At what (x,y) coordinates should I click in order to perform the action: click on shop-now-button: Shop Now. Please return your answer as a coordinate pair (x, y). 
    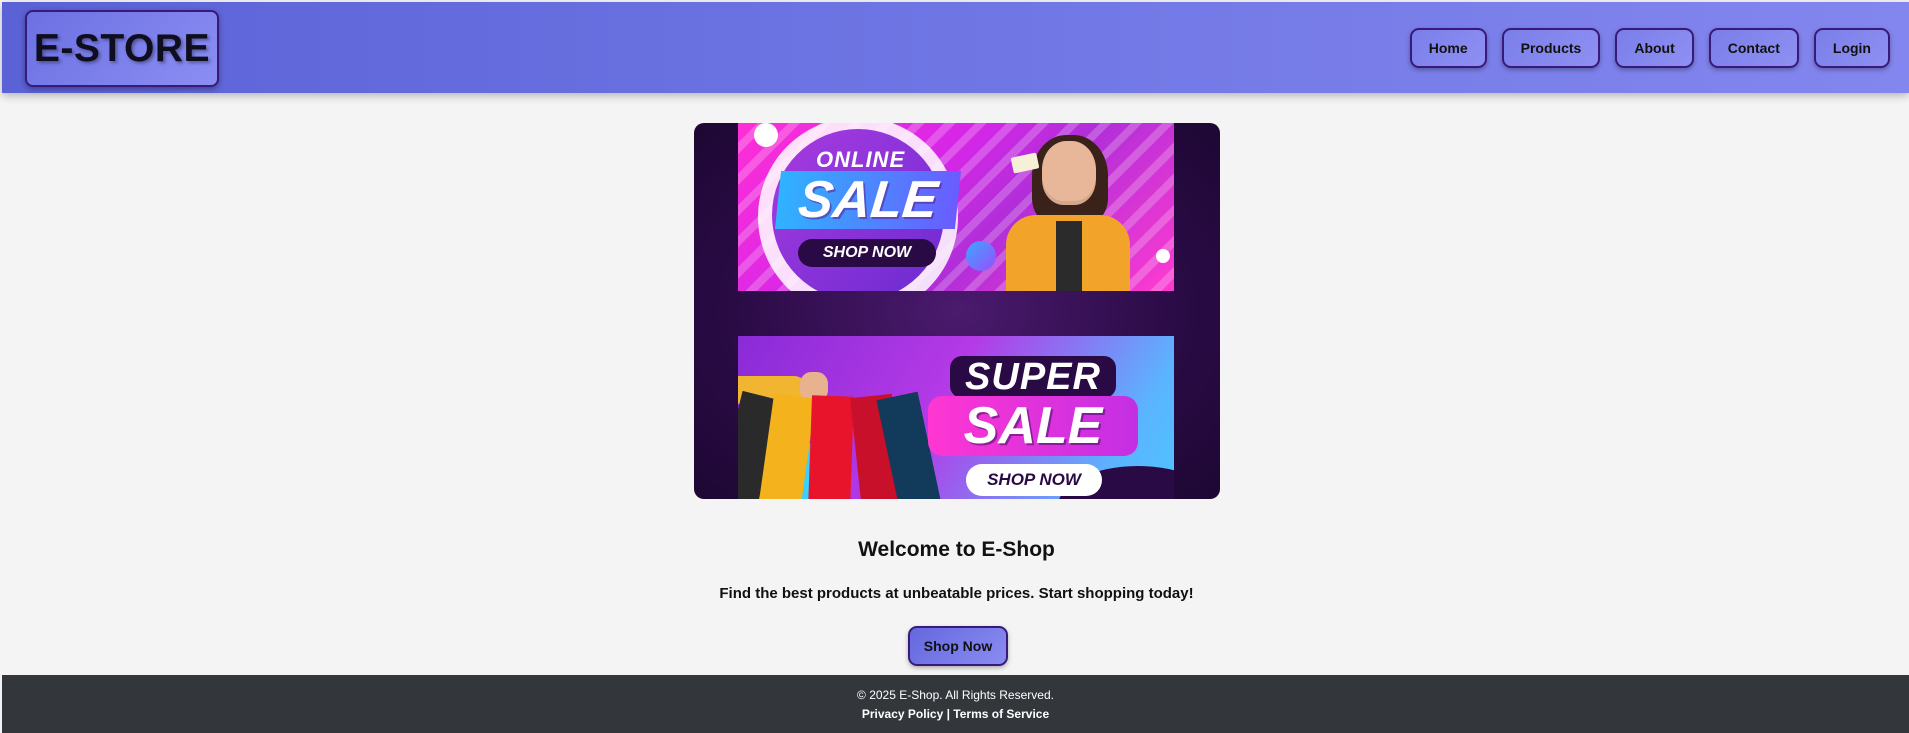
    Looking at the image, I should click on (958, 646).